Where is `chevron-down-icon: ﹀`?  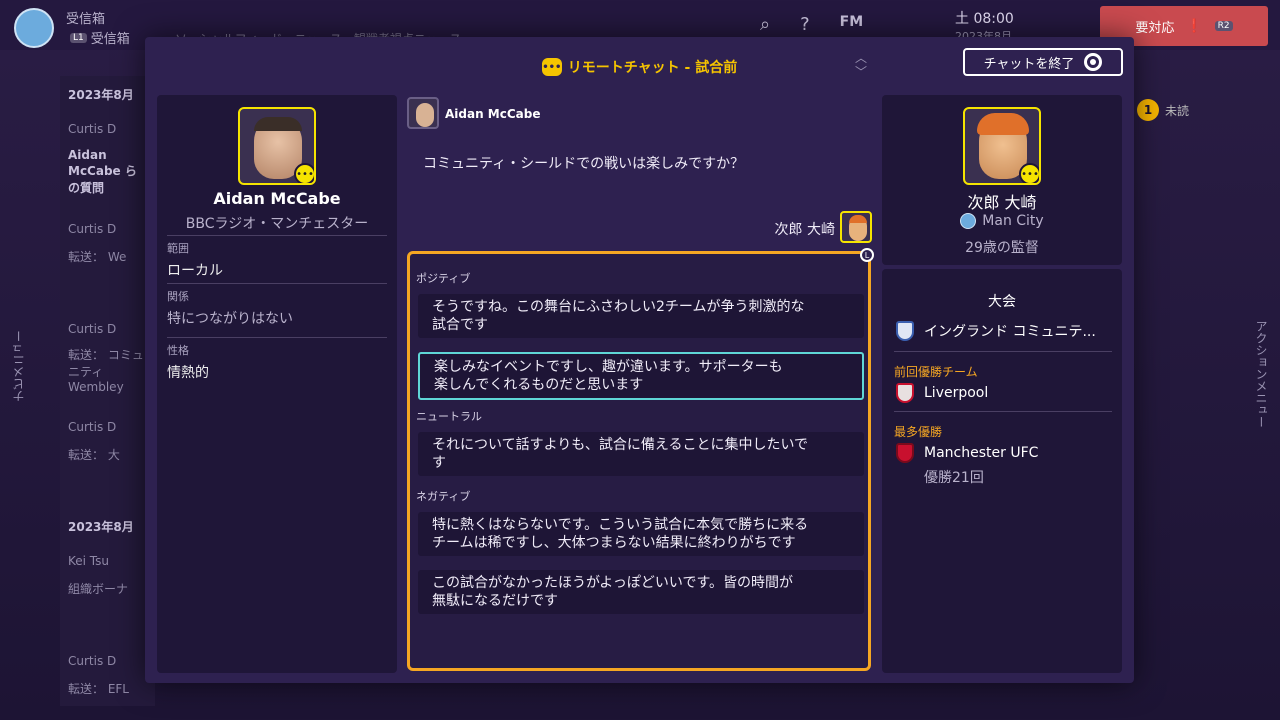 chevron-down-icon: ﹀ is located at coordinates (861, 72).